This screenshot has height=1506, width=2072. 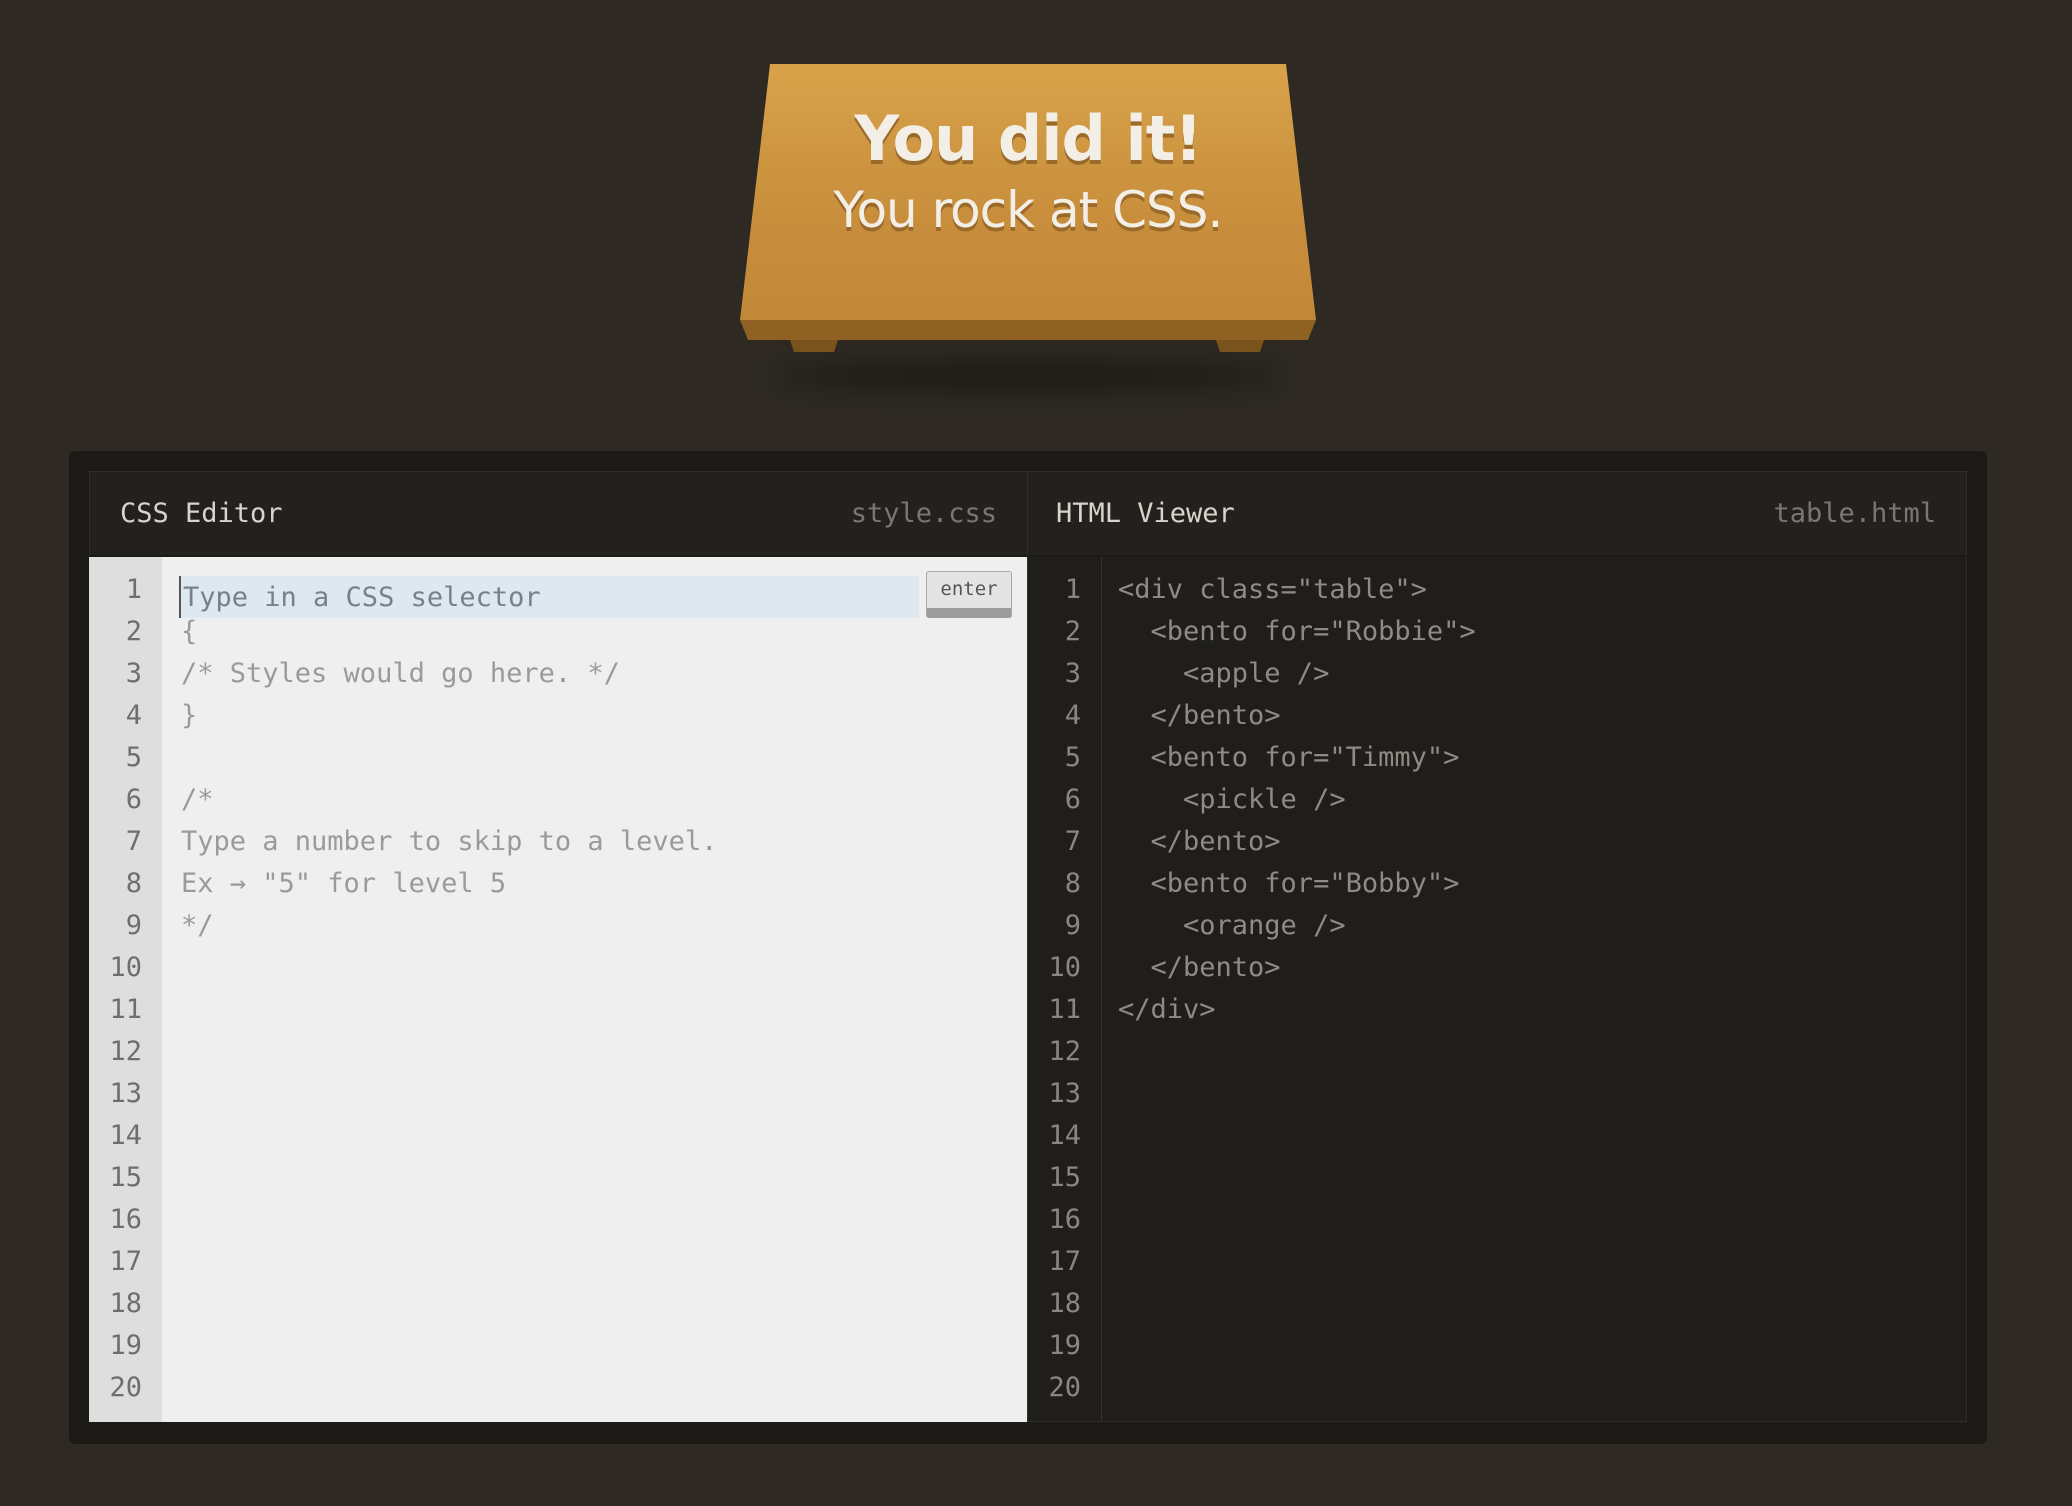 What do you see at coordinates (1064, 1051) in the screenshot?
I see `html-line-number: 12` at bounding box center [1064, 1051].